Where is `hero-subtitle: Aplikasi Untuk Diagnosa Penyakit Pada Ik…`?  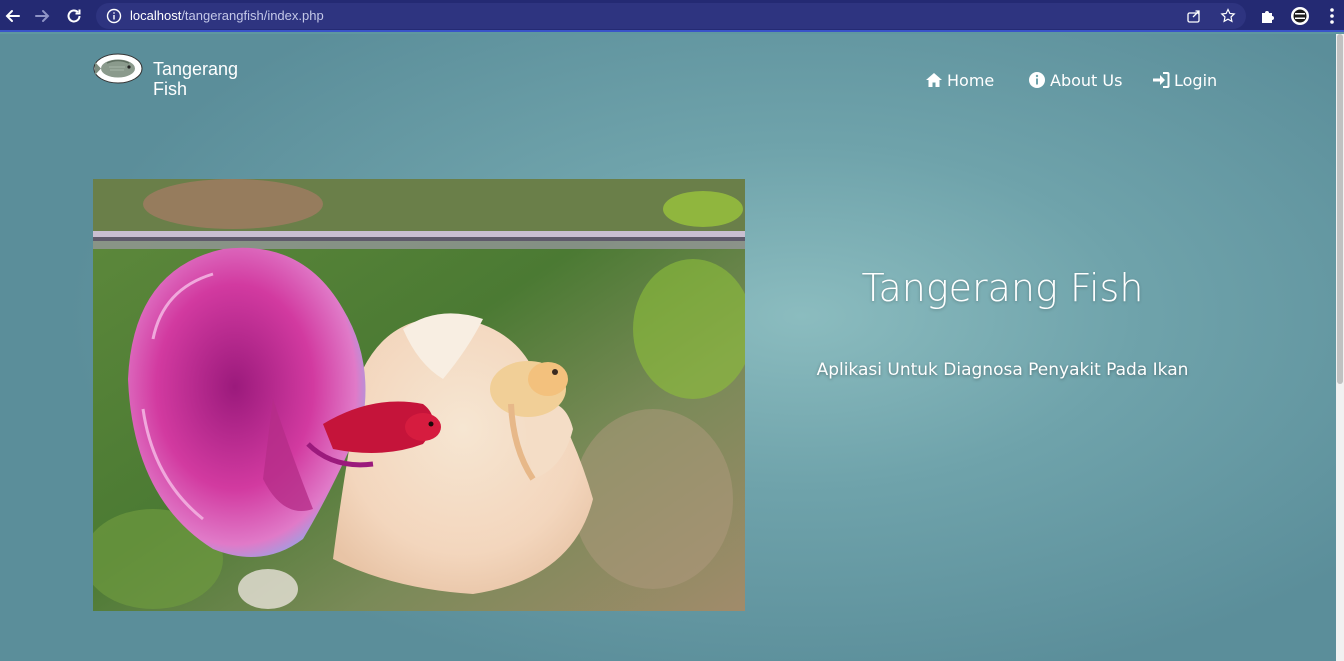 hero-subtitle: Aplikasi Untuk Diagnosa Penyakit Pada Ik… is located at coordinates (1002, 370).